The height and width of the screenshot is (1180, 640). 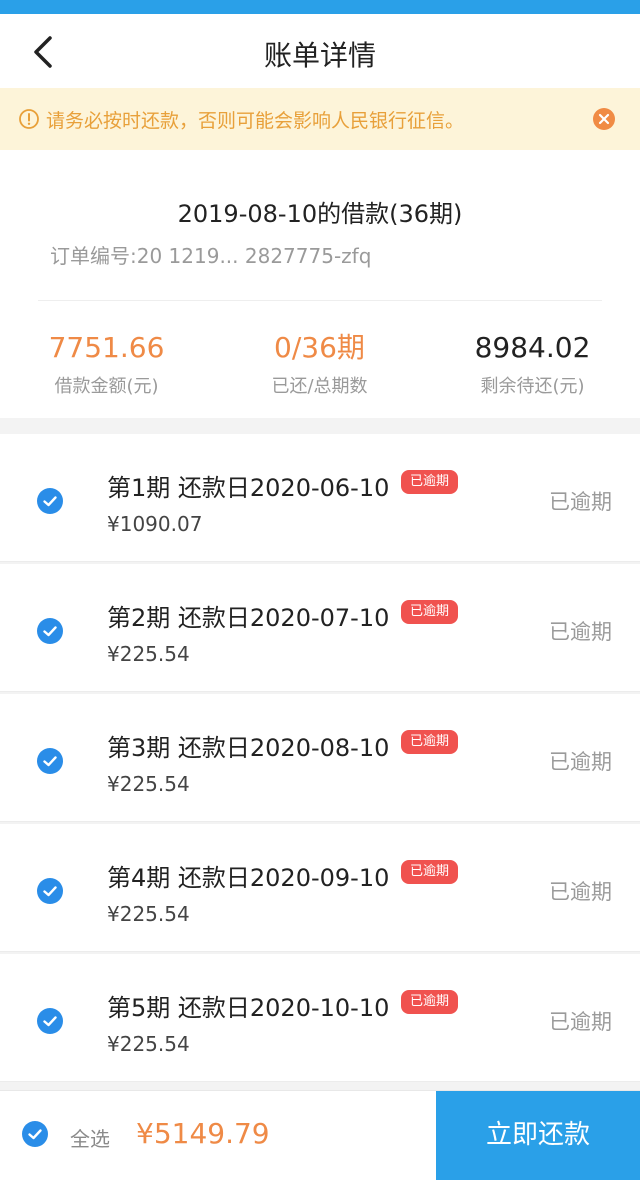 What do you see at coordinates (320, 300) in the screenshot?
I see `divider` at bounding box center [320, 300].